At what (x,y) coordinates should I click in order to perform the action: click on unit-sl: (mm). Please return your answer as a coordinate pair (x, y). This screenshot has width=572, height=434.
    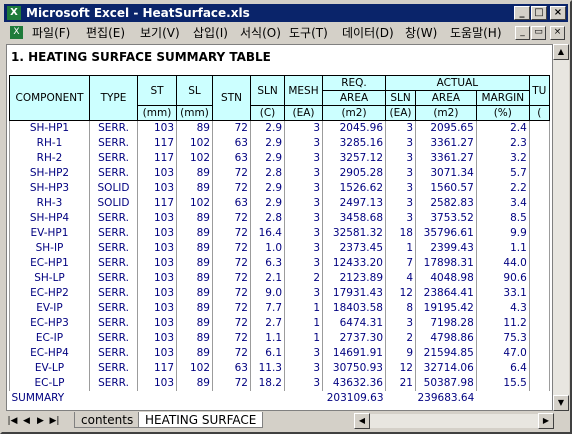
    Looking at the image, I should click on (194, 113).